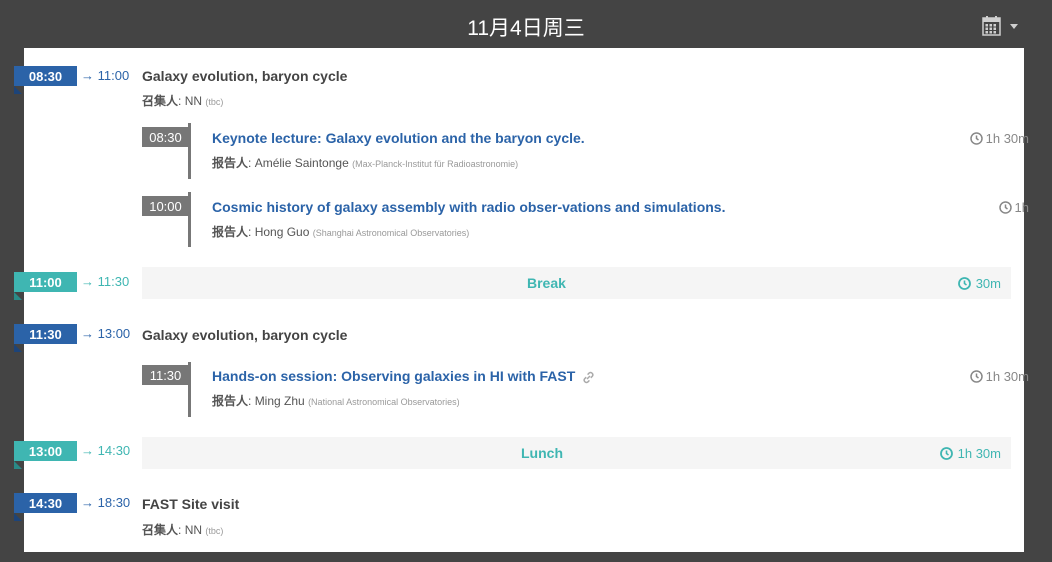  I want to click on block-end-time: → 13:00, so click(106, 333).